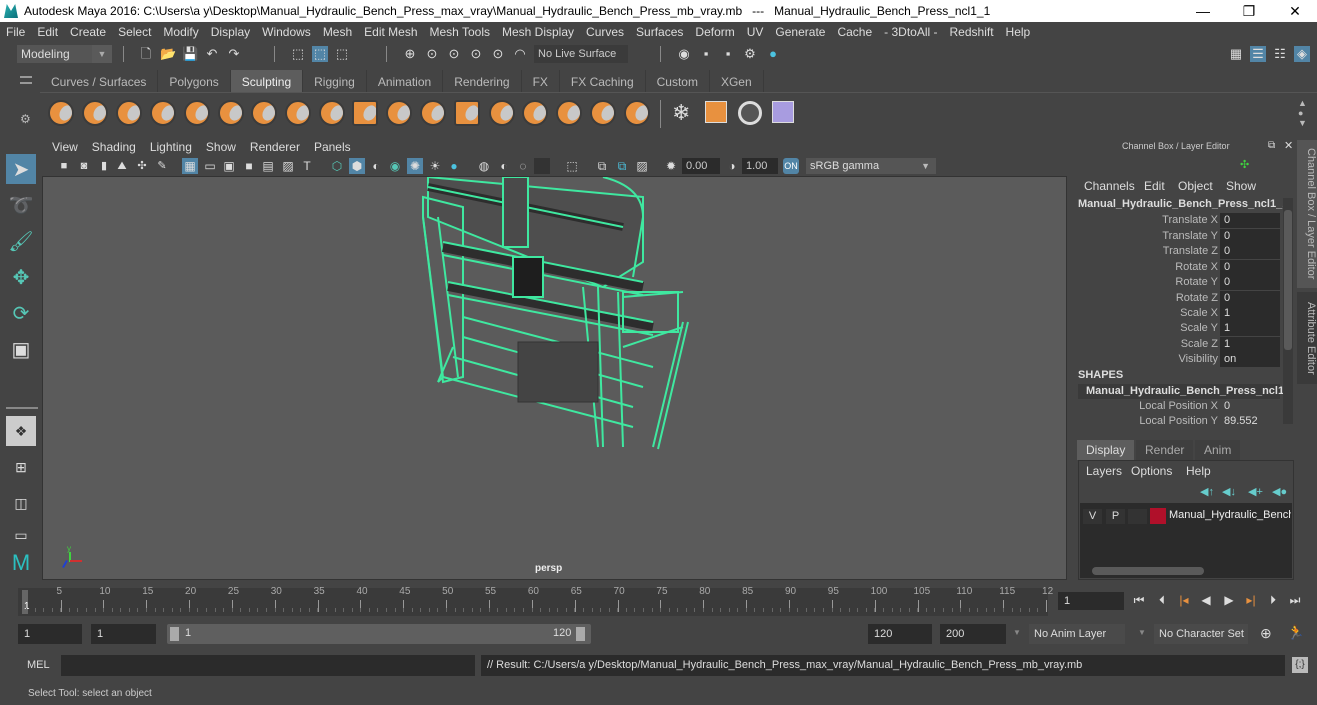 The image size is (1317, 705). What do you see at coordinates (1137, 516) in the screenshot?
I see `layer-display-type-toggle` at bounding box center [1137, 516].